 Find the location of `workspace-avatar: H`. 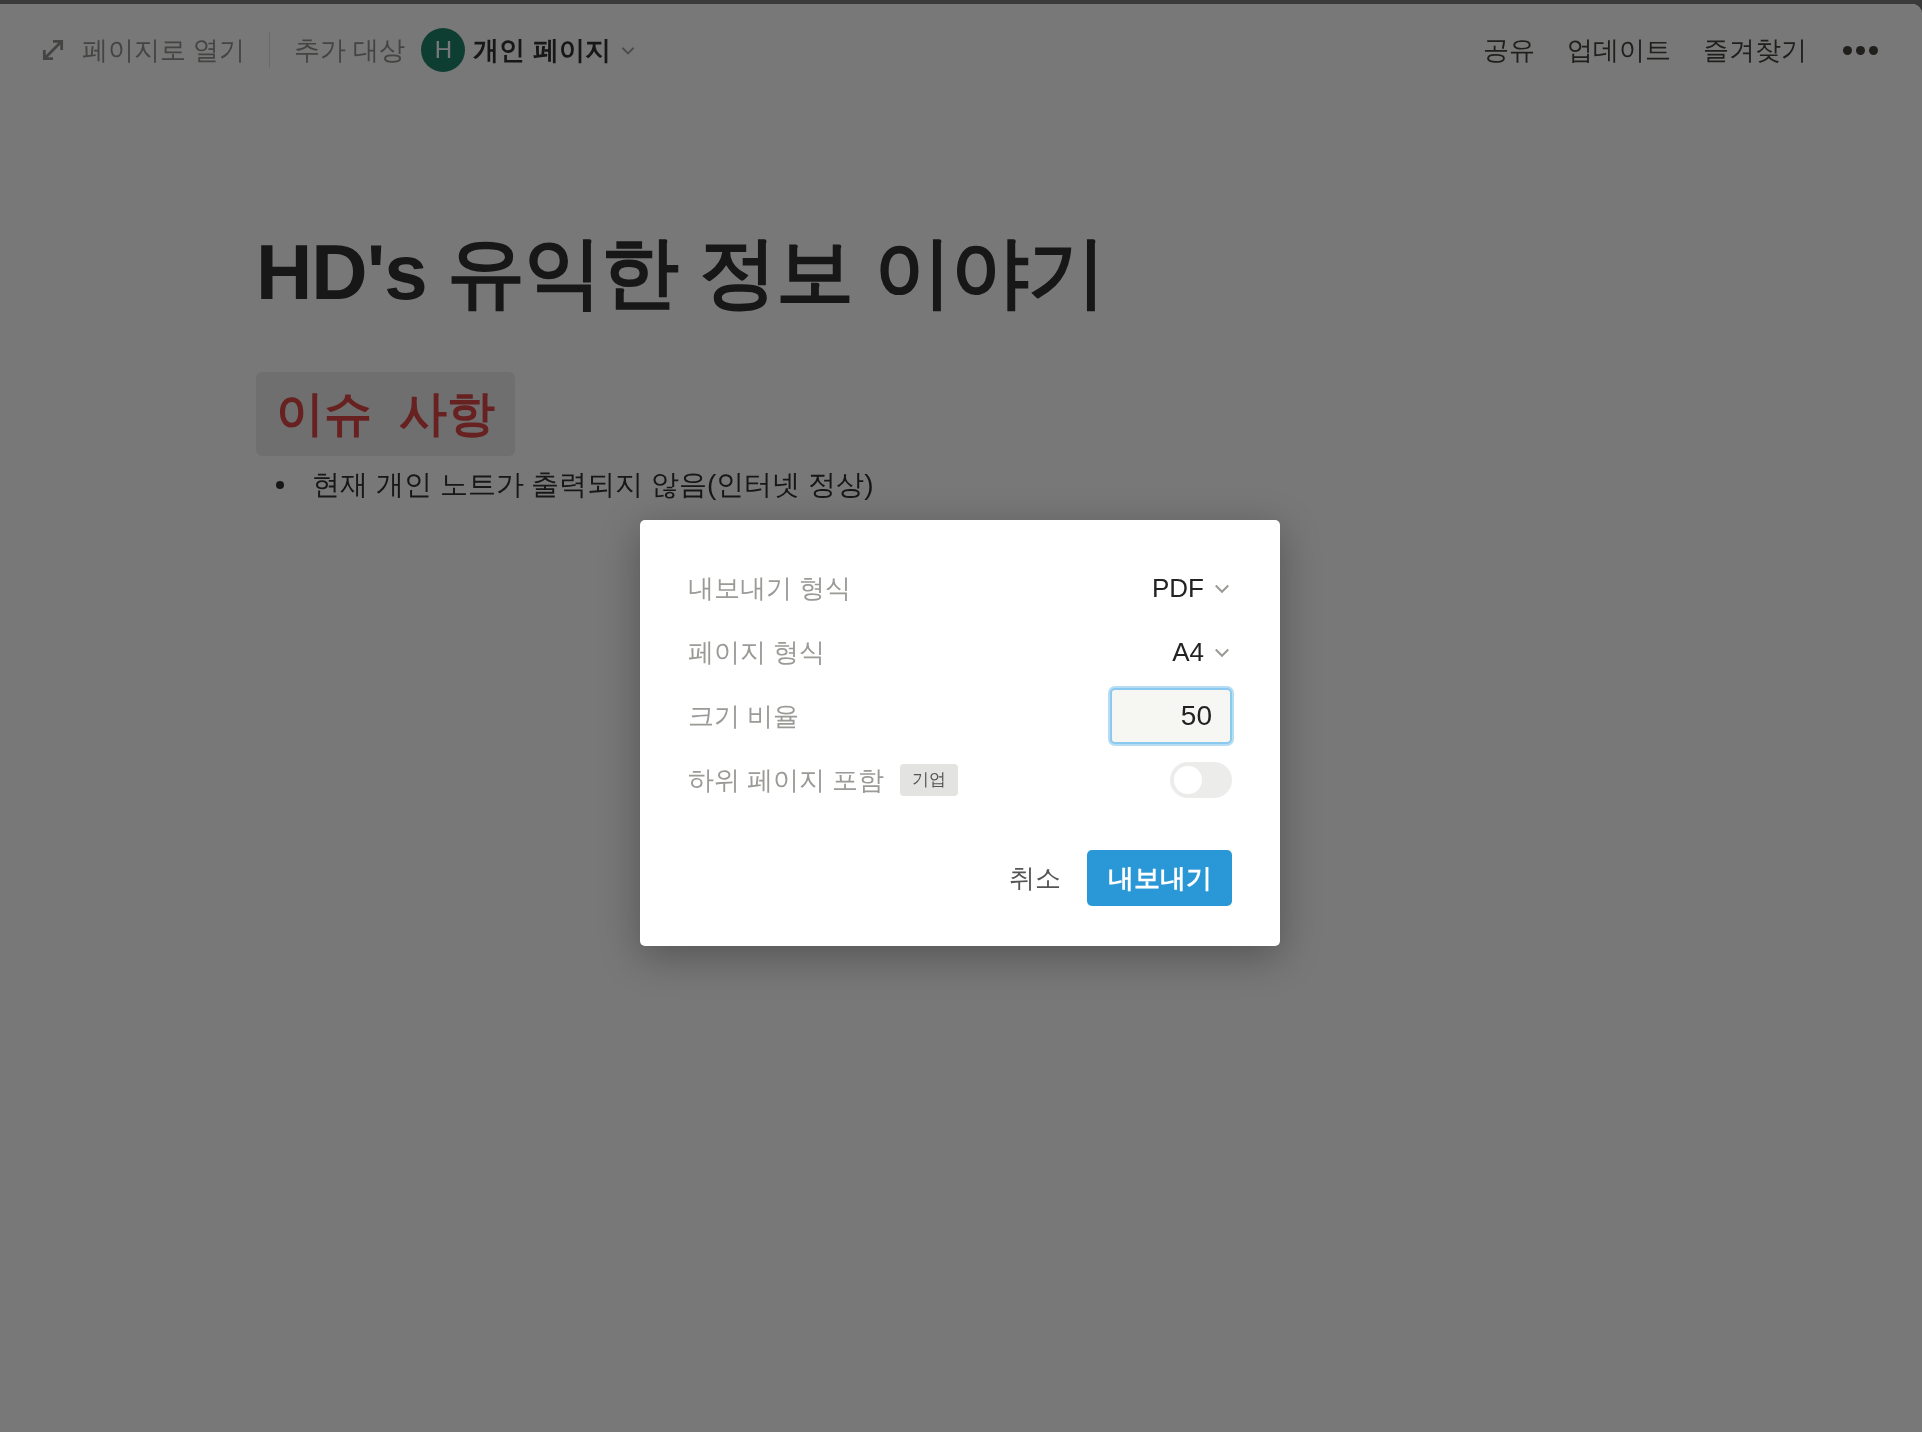

workspace-avatar: H is located at coordinates (443, 50).